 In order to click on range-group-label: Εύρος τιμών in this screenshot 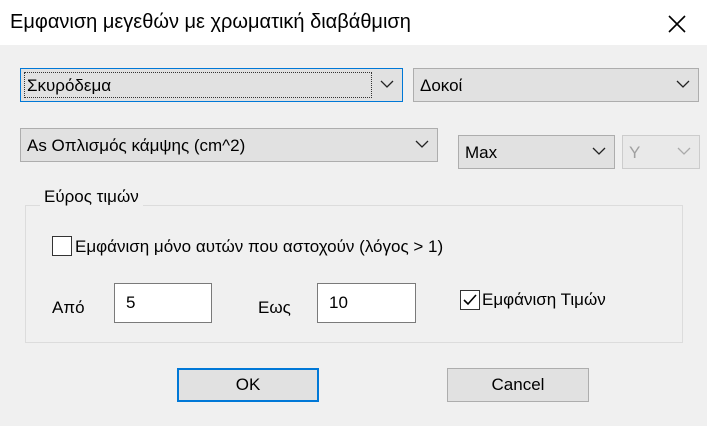, I will do `click(91, 197)`.